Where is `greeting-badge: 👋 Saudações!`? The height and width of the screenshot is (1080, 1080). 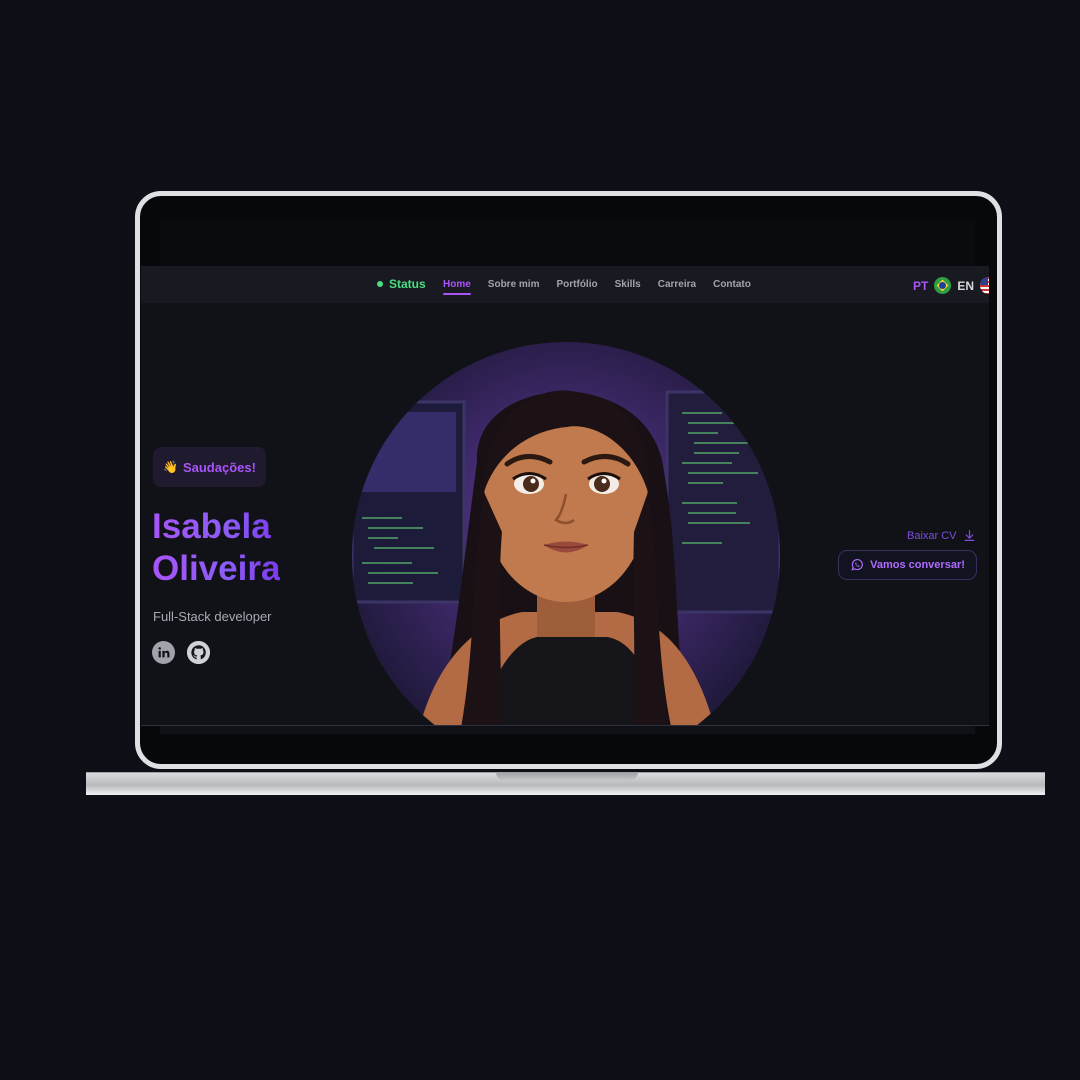
greeting-badge: 👋 Saudações! is located at coordinates (209, 467).